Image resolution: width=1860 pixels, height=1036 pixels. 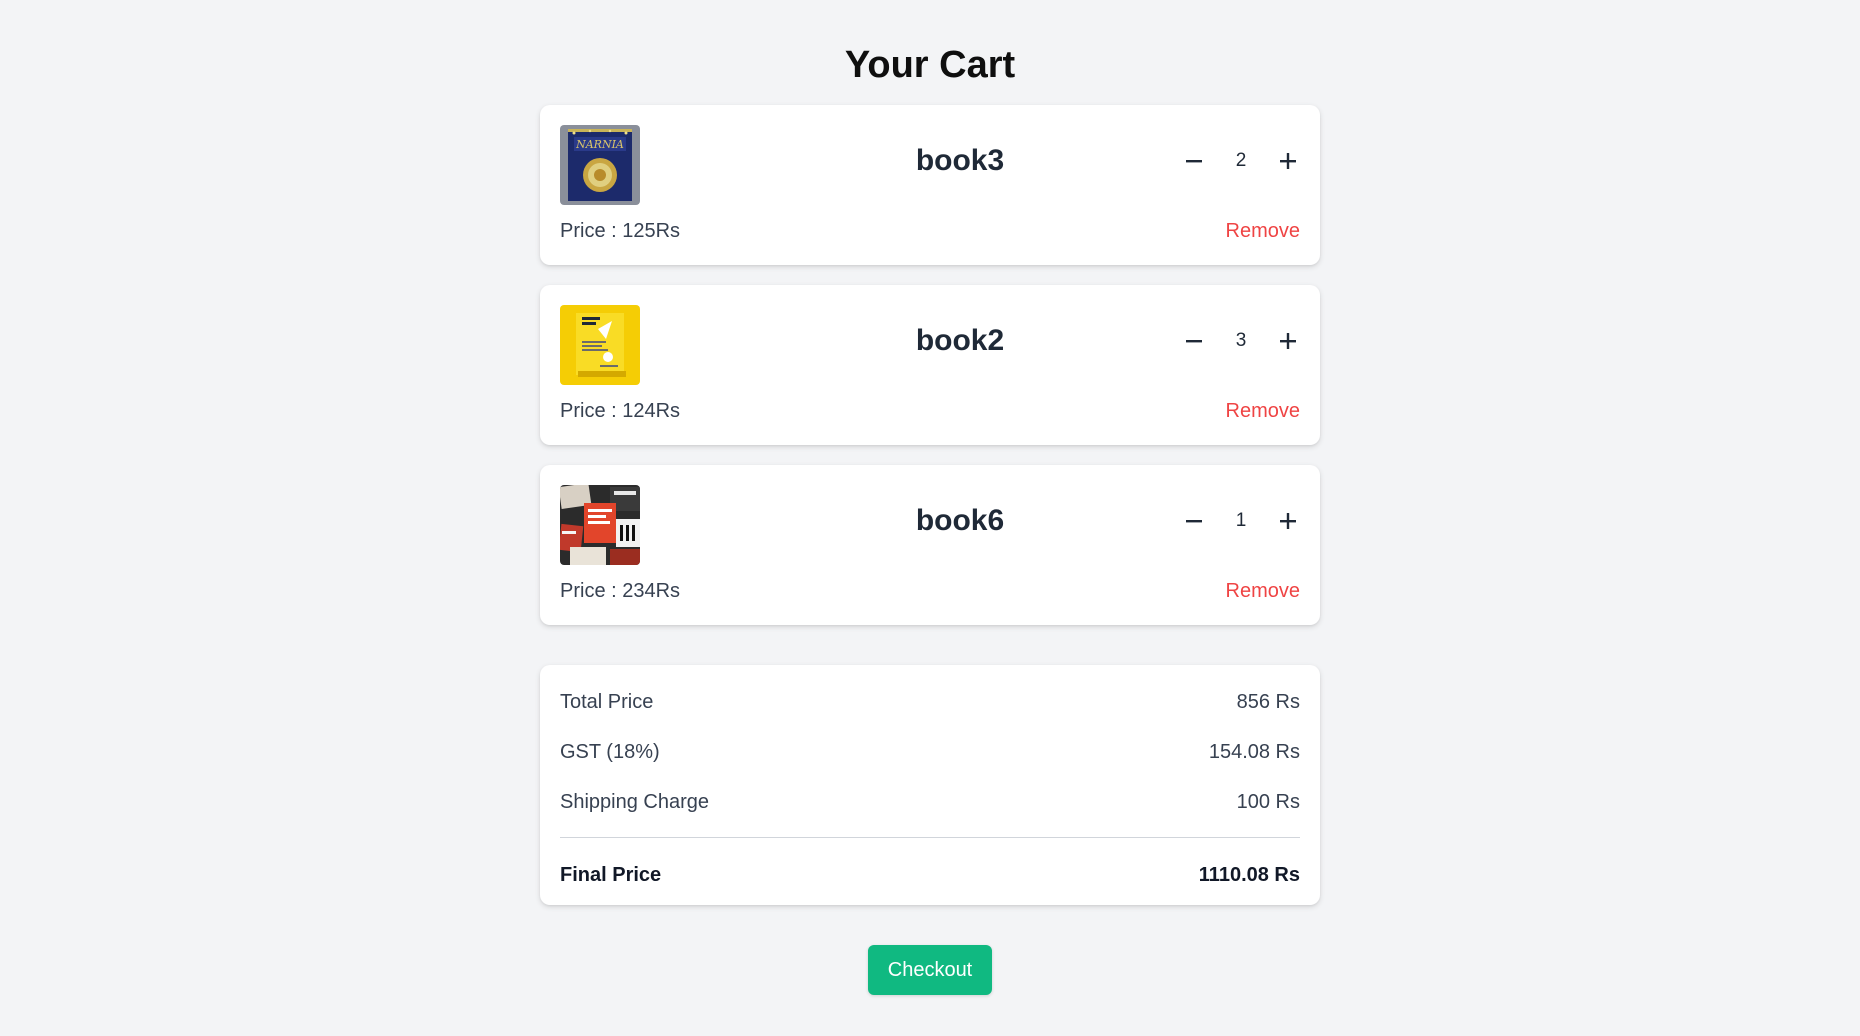 I want to click on quantity-value: 3, so click(x=1241, y=340).